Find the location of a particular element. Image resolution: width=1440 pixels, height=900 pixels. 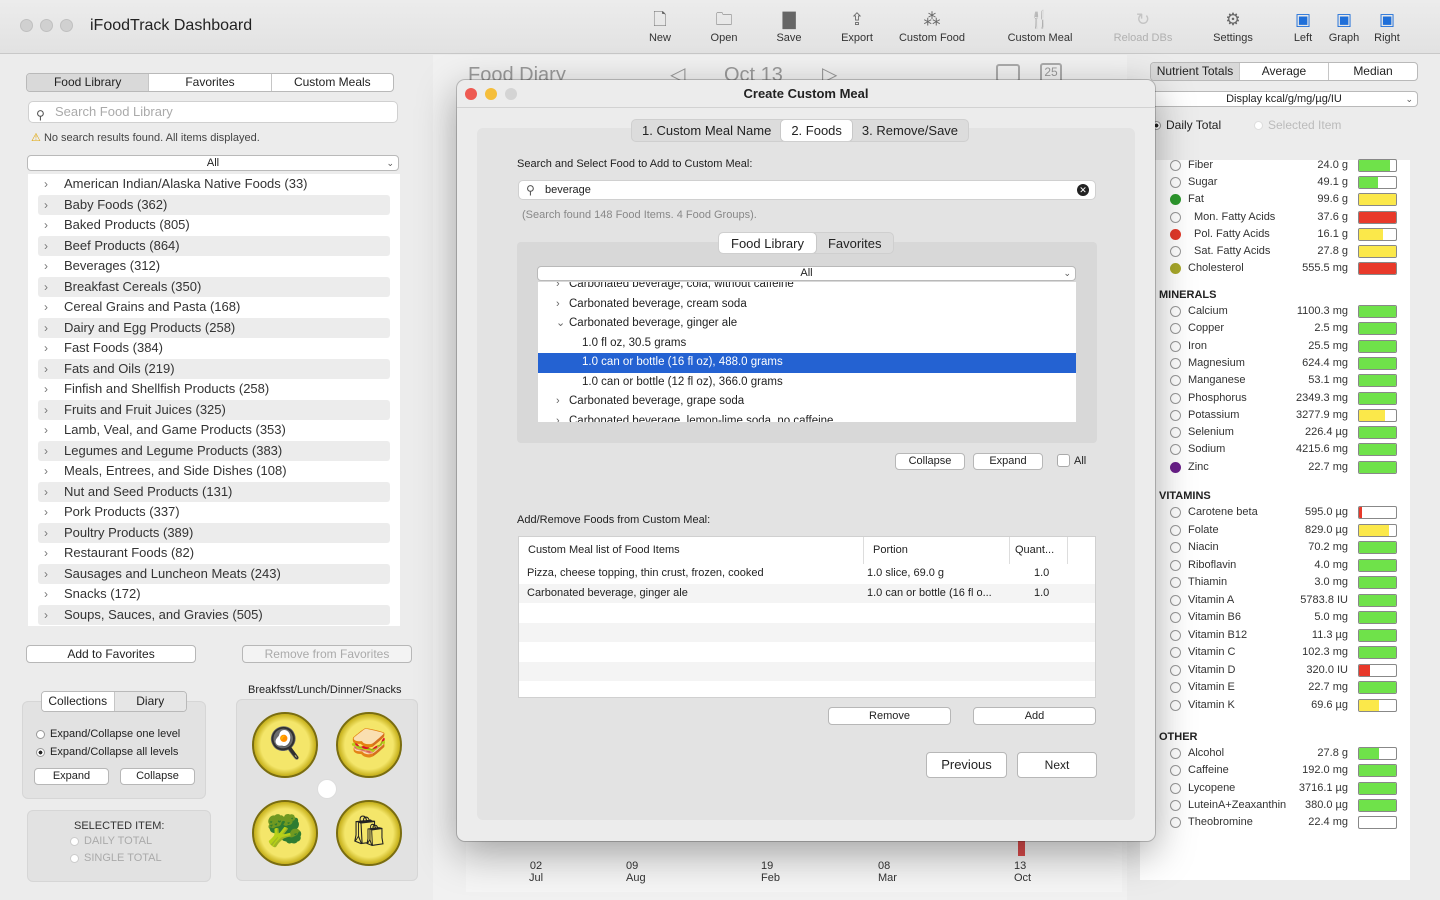

food-library-search-input: ⚲ Search Food Library is located at coordinates (213, 112).